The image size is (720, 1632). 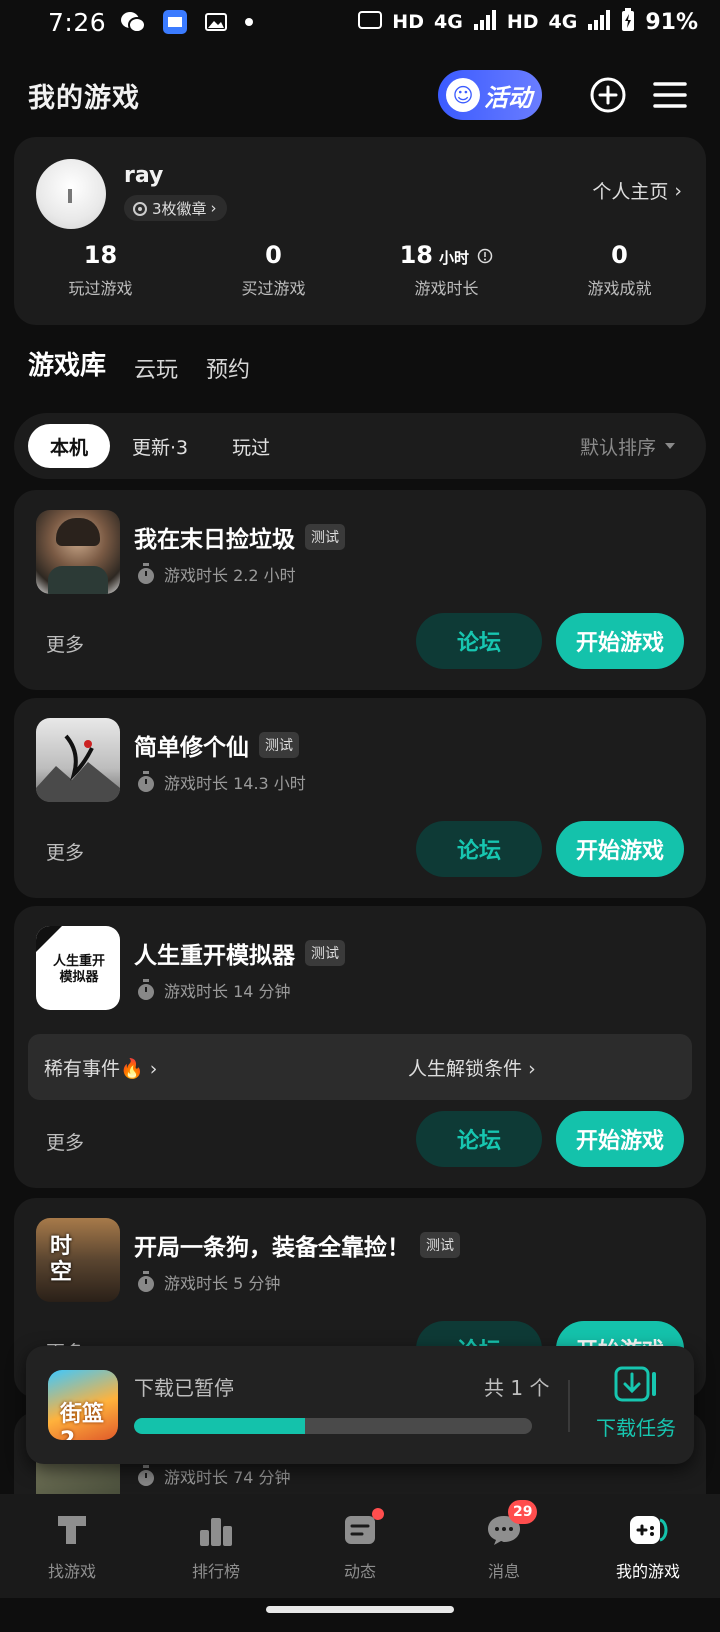 I want to click on stats-row: 18 玩过游戏 0 买过游戏 18 小时 游戏时长 0 游戏成就, so click(x=360, y=270).